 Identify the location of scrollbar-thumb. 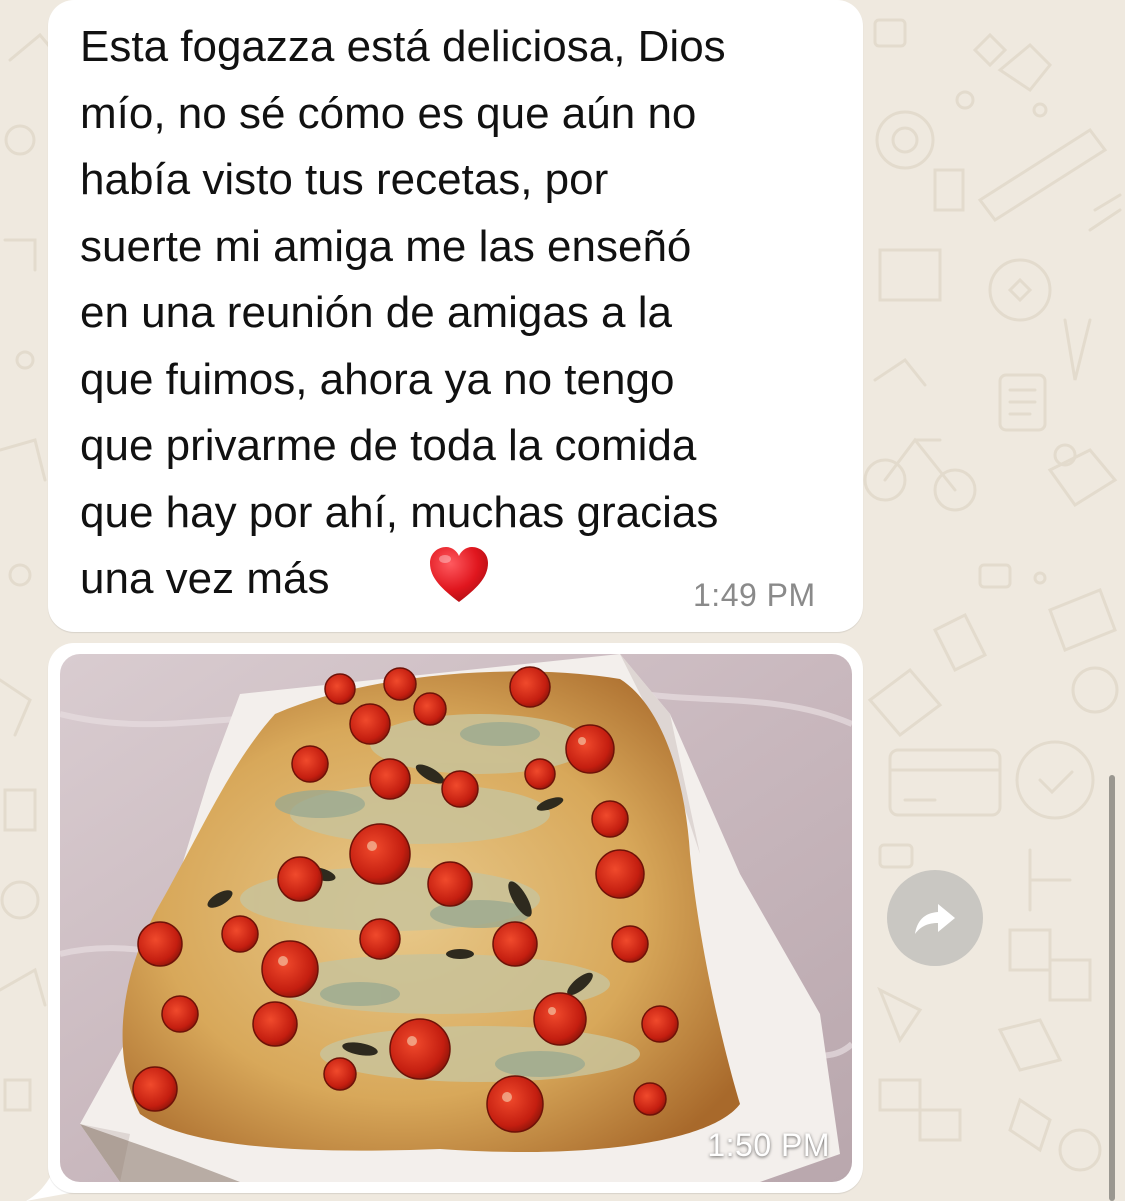
(1112, 988).